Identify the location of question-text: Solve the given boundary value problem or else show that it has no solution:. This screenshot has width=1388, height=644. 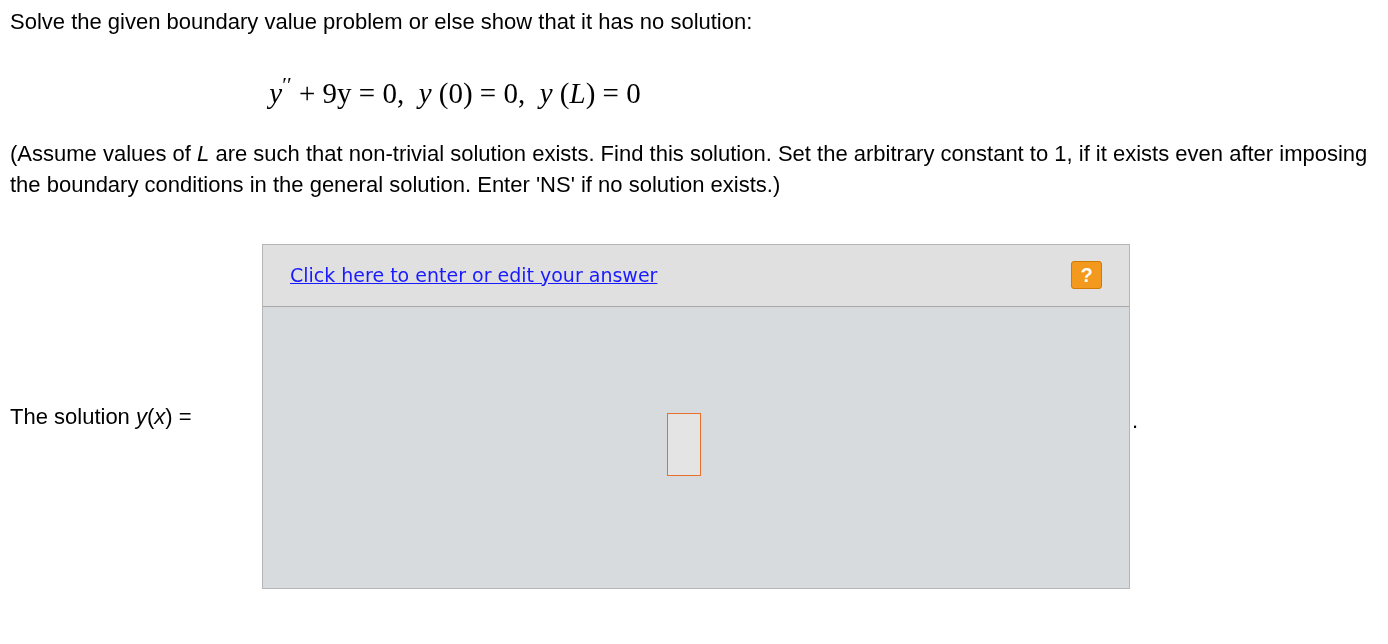
(381, 22).